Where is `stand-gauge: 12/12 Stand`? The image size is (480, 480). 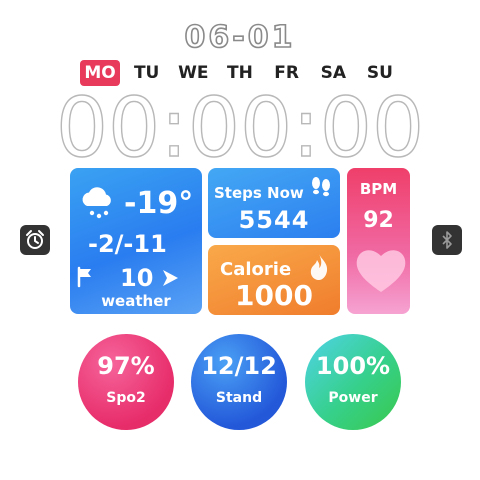 stand-gauge: 12/12 Stand is located at coordinates (239, 382).